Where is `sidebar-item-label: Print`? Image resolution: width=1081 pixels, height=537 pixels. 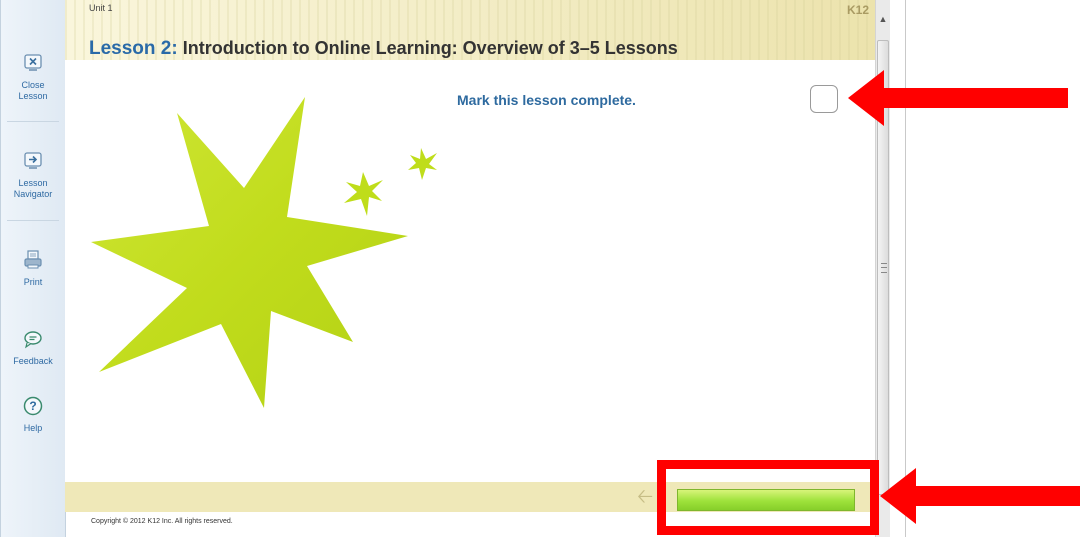
sidebar-item-label: Print is located at coordinates (33, 282).